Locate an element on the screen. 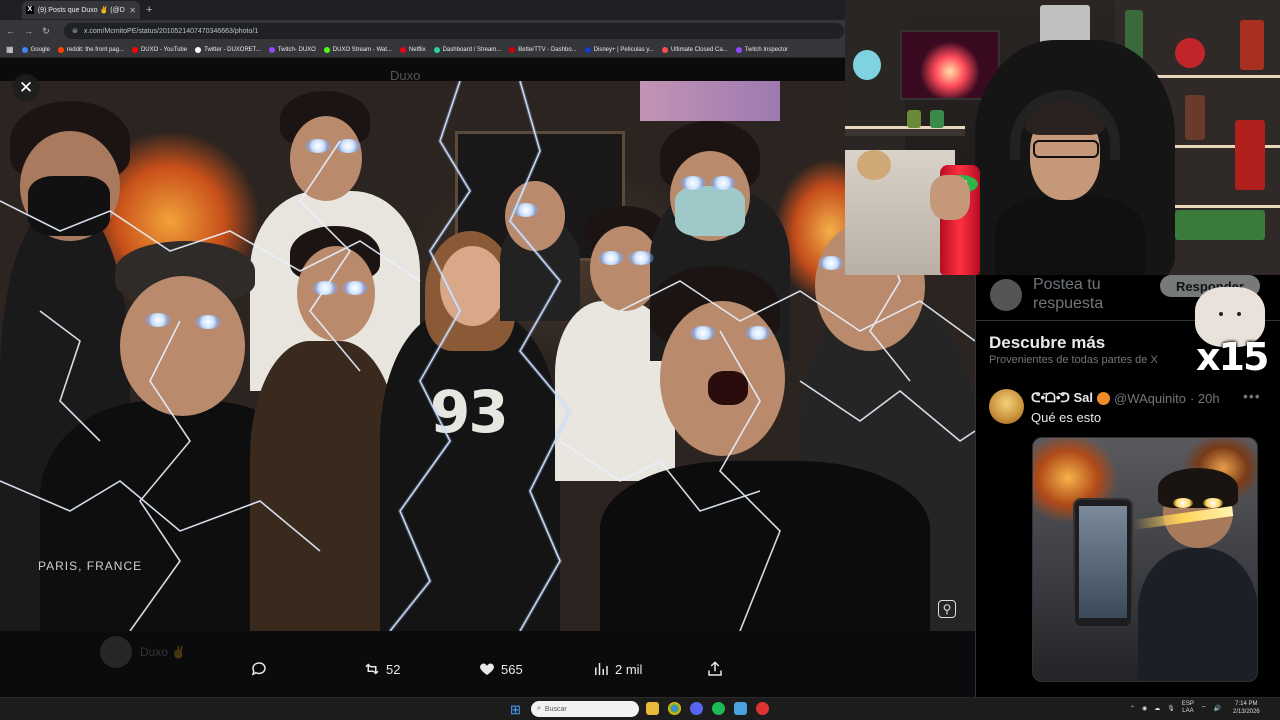 The height and width of the screenshot is (720, 1280). notepad-icon is located at coordinates (740, 708).